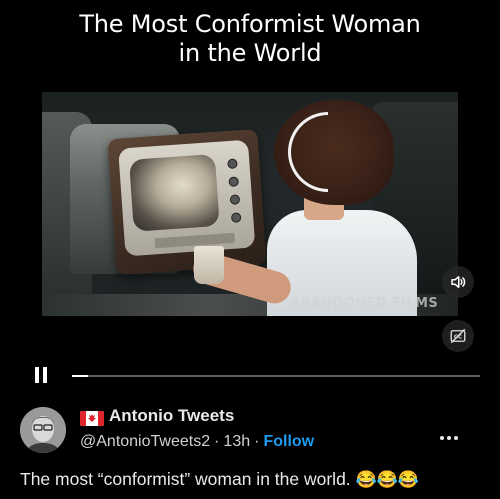 The image size is (500, 499). What do you see at coordinates (235, 194) in the screenshot?
I see `television-knobs` at bounding box center [235, 194].